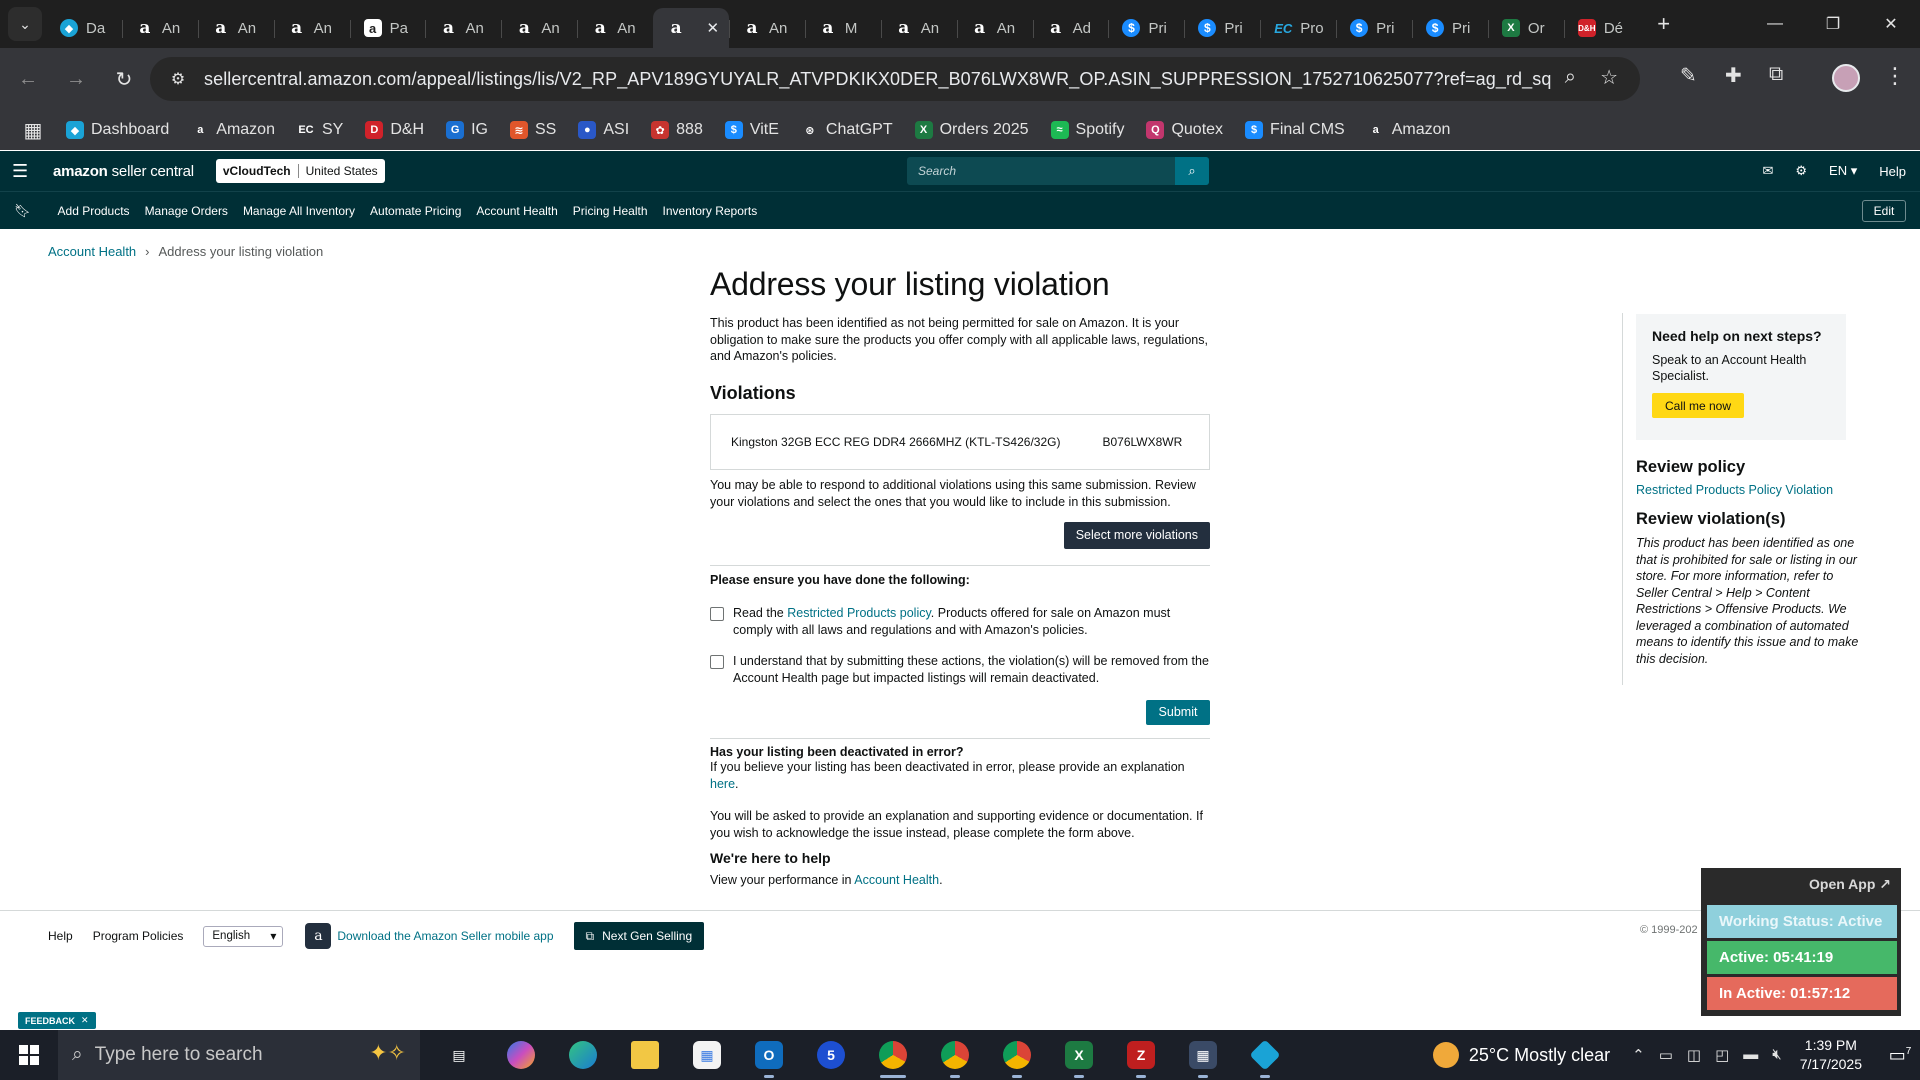 This screenshot has height=1080, width=1920. Describe the element at coordinates (712, 28) in the screenshot. I see `close-tab-icon: ✕` at that location.